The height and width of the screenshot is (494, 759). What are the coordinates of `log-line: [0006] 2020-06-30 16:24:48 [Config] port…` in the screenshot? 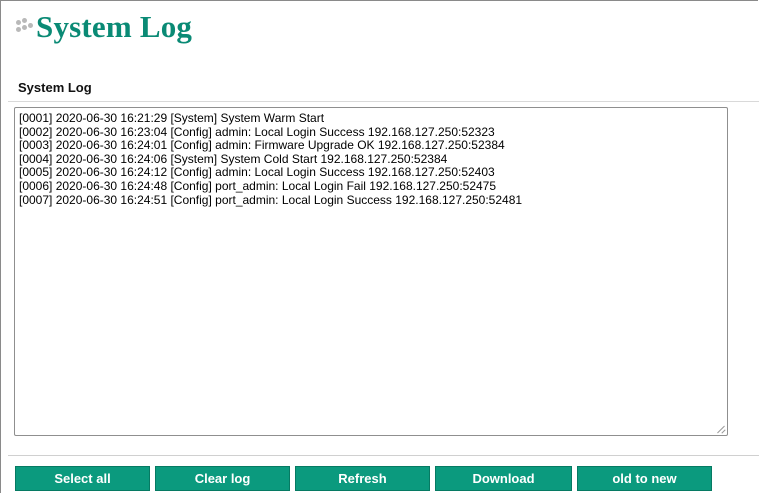 It's located at (258, 185).